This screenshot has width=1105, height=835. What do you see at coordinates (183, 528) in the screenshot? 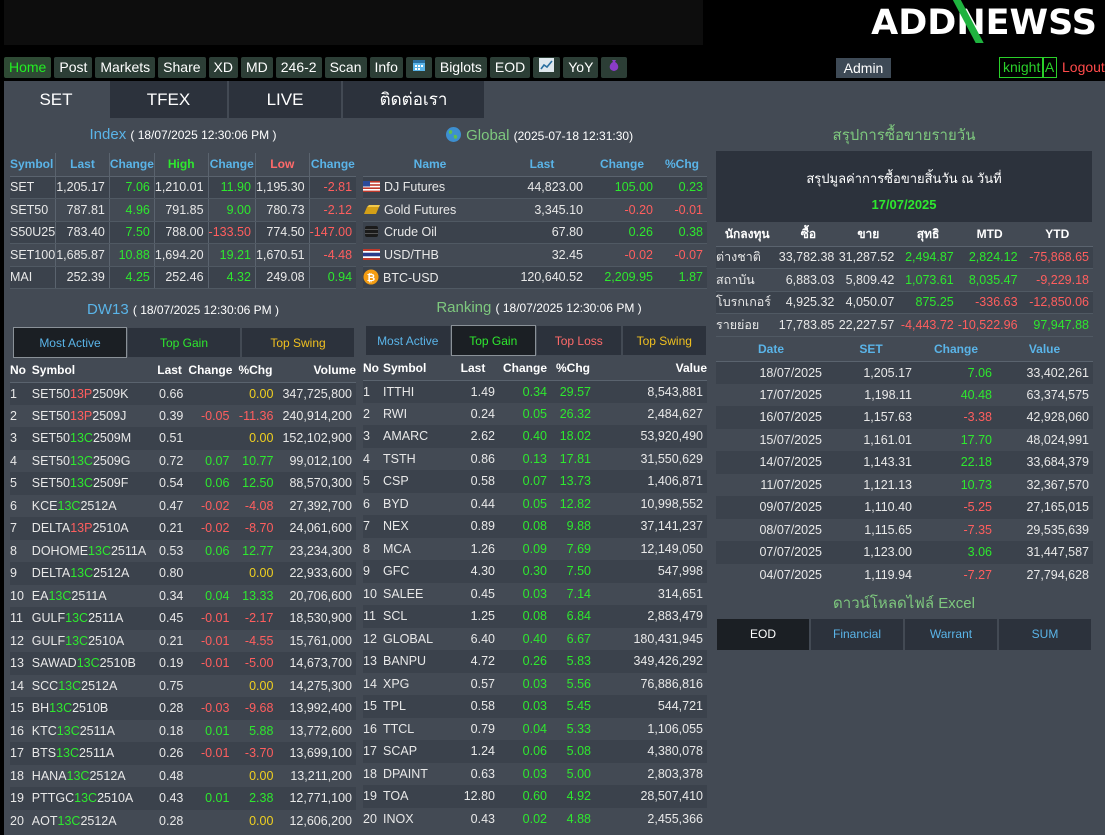
I see `dw-row: 7 DELTA13P2510A 0.21 -0.02 -8.70 24,061,600` at bounding box center [183, 528].